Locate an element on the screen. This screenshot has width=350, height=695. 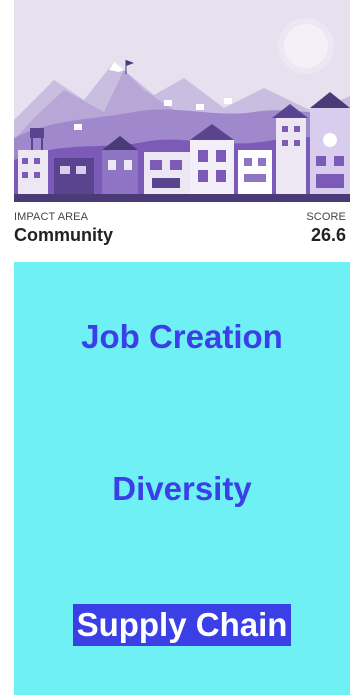
topic-supply-chain: Supply Chain is located at coordinates (182, 625).